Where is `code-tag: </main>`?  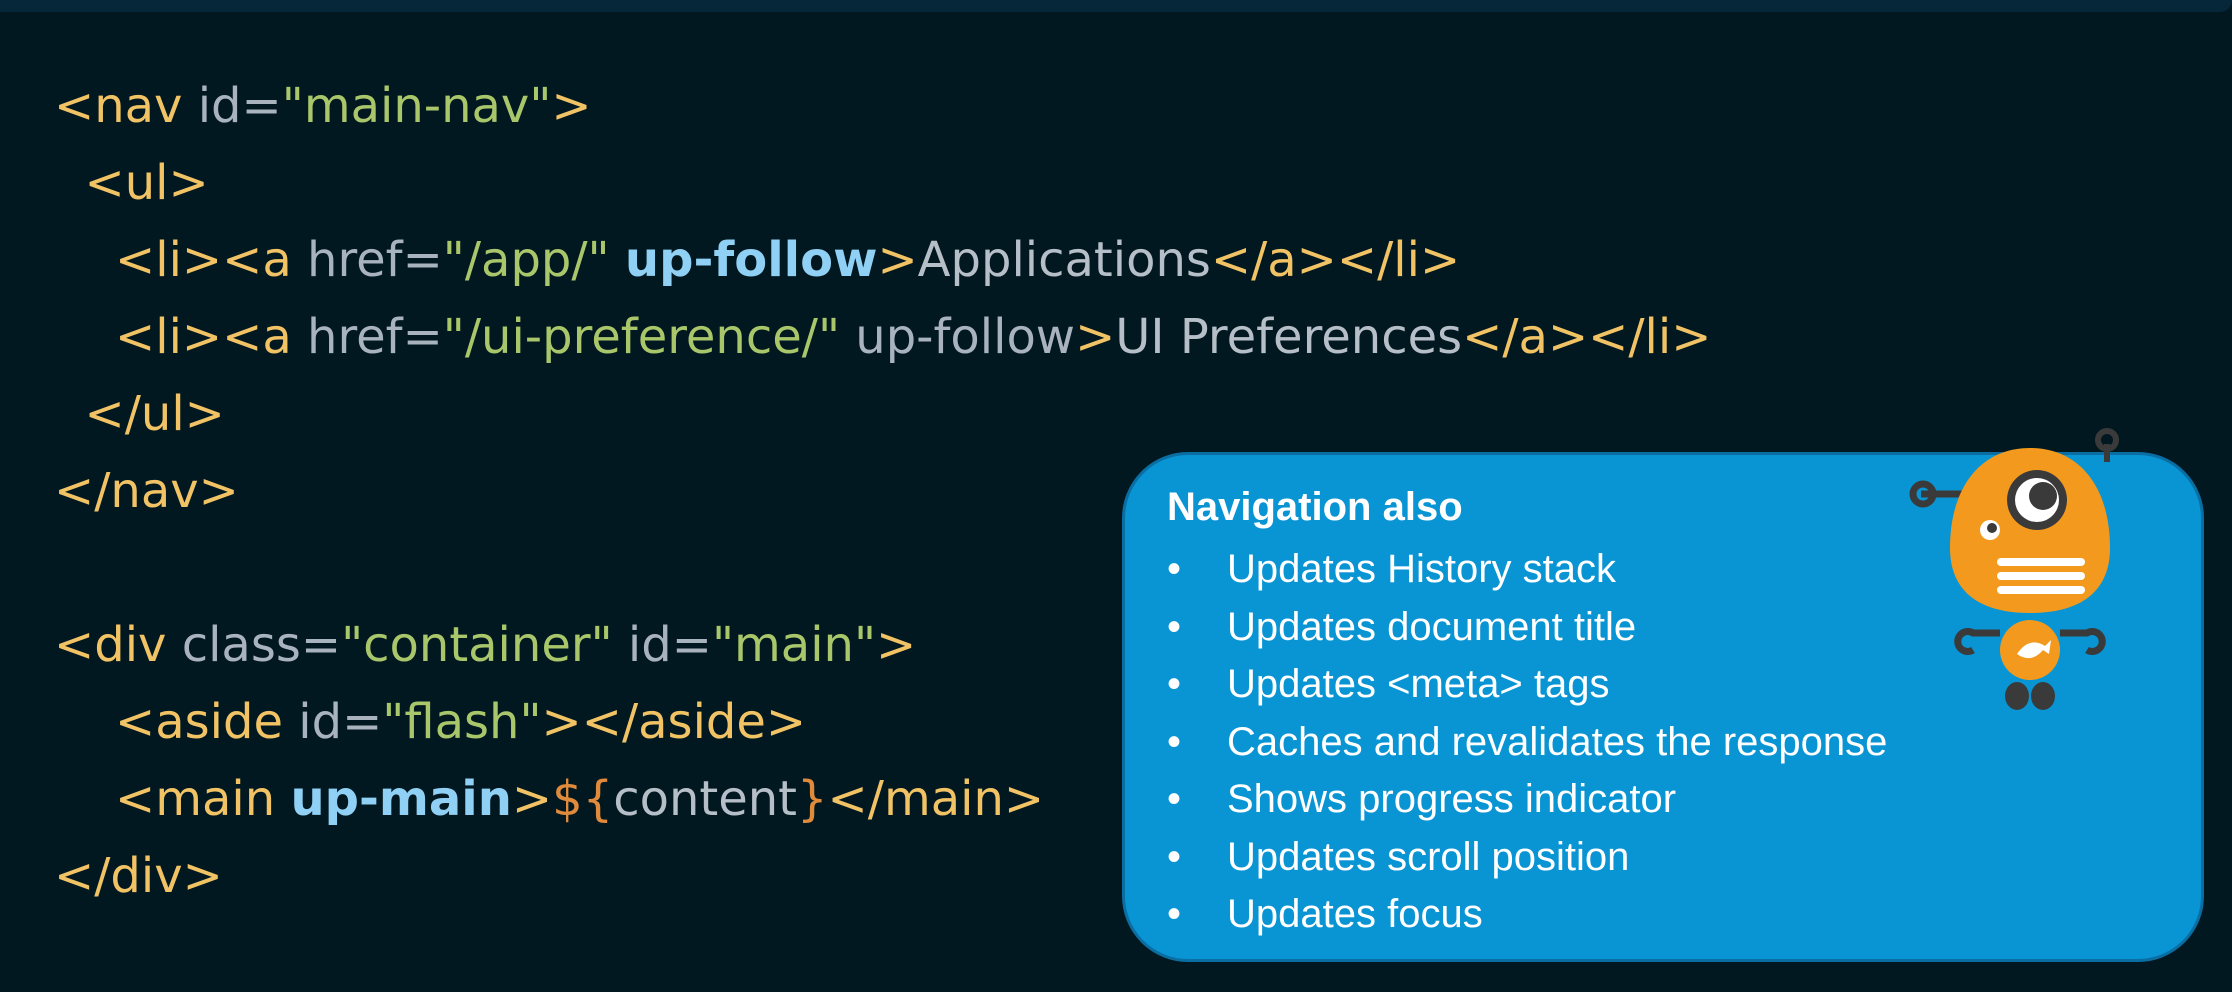 code-tag: </main> is located at coordinates (936, 799).